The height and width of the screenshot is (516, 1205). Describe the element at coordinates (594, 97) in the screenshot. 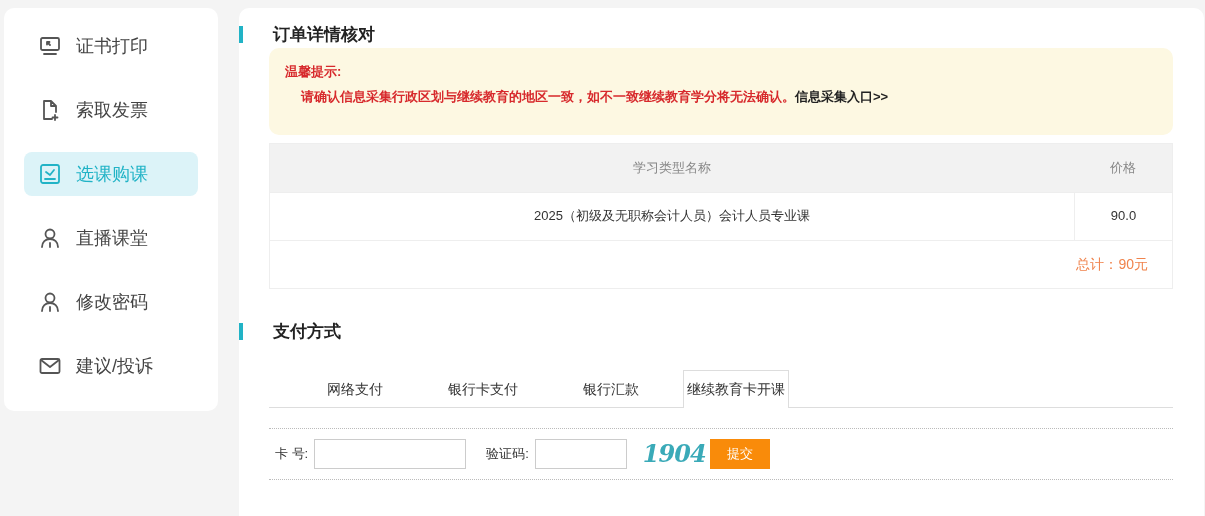

I see `notice-message: 请确认信息采集行政区划与继续教育的地区一致，如不一致继续教育学分将无法确认。信息采集入口>>` at that location.